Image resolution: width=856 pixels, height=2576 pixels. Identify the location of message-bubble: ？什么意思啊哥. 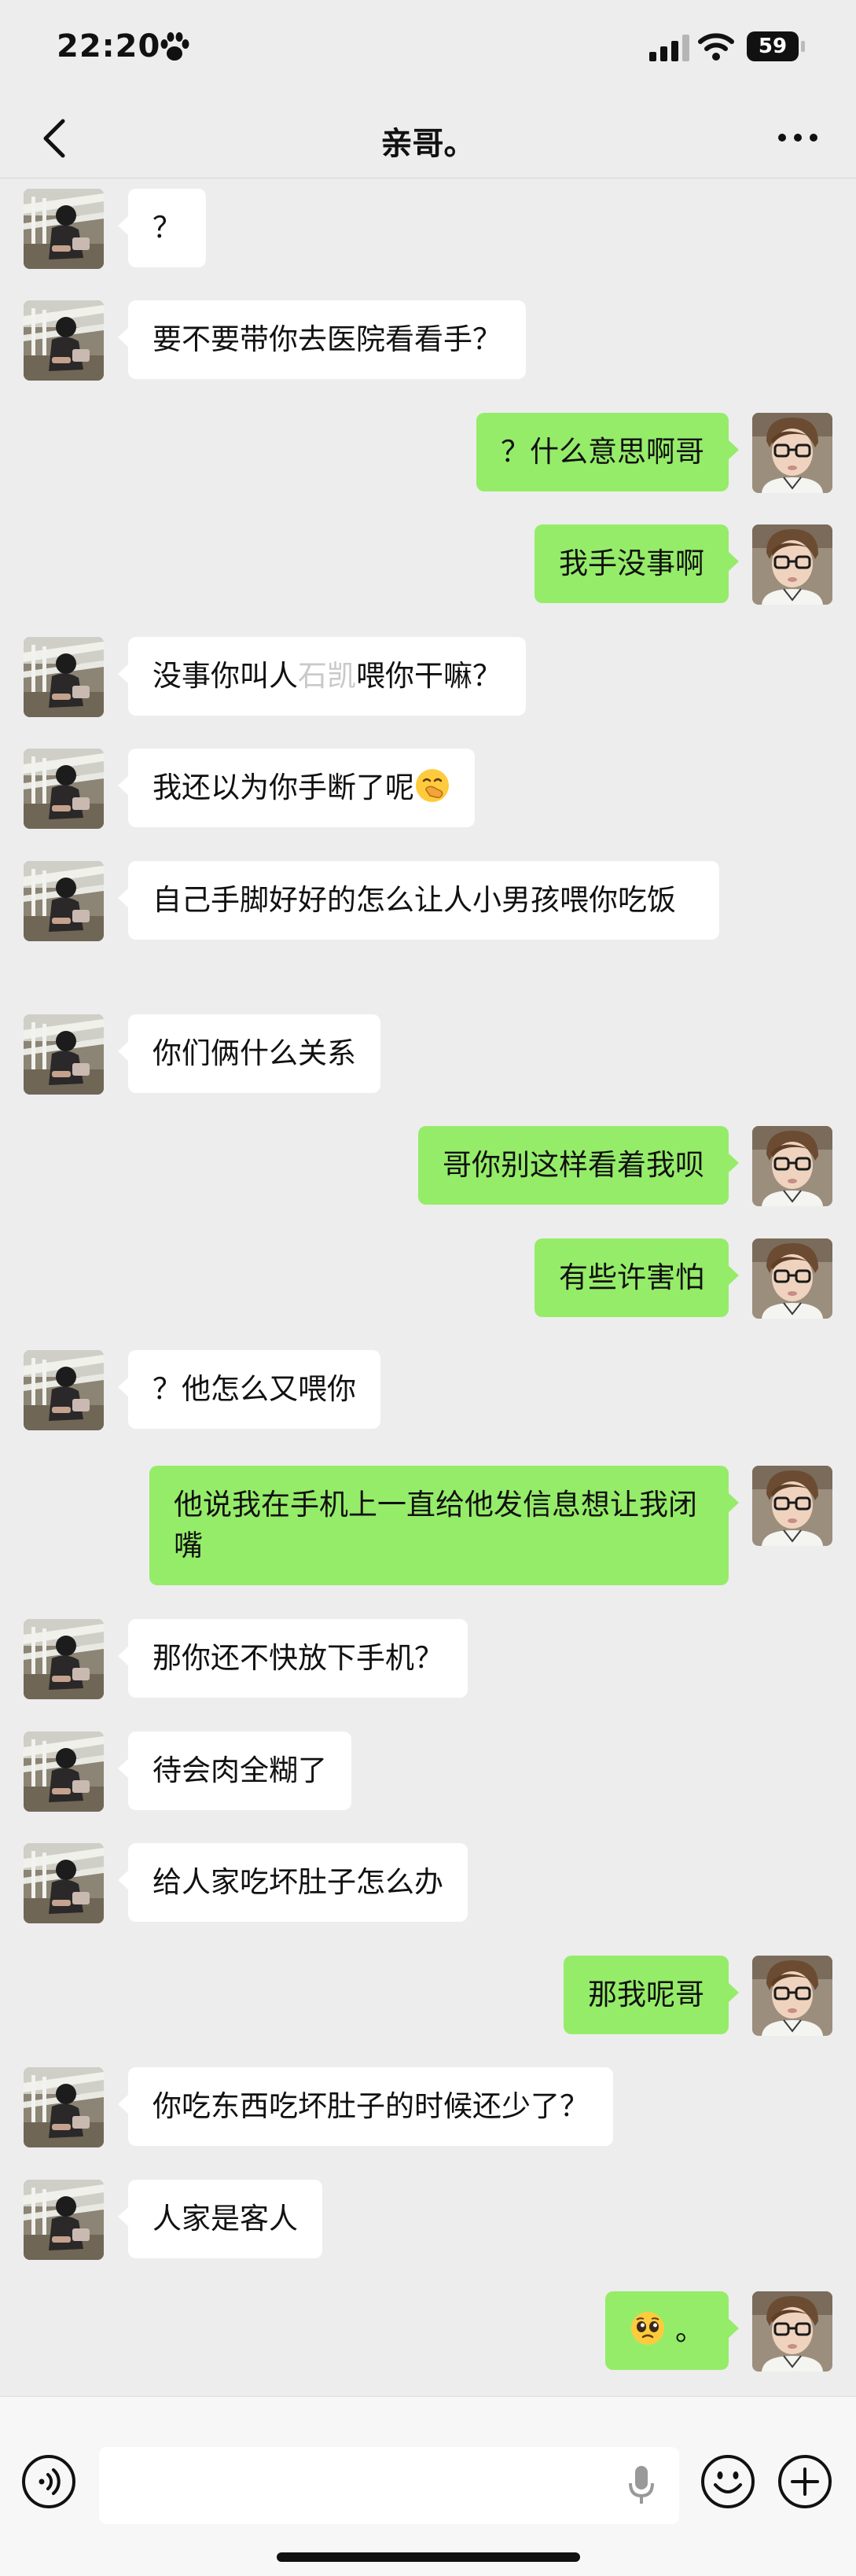
(607, 452).